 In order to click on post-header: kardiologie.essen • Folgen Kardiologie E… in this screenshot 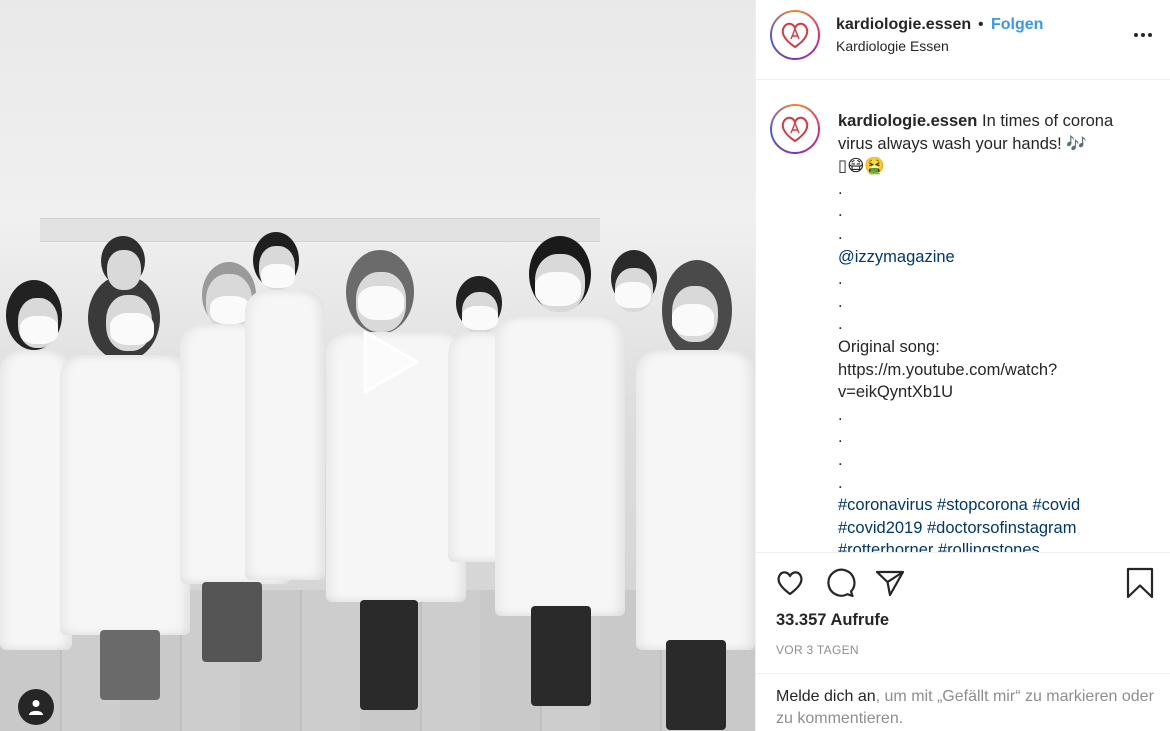, I will do `click(963, 40)`.